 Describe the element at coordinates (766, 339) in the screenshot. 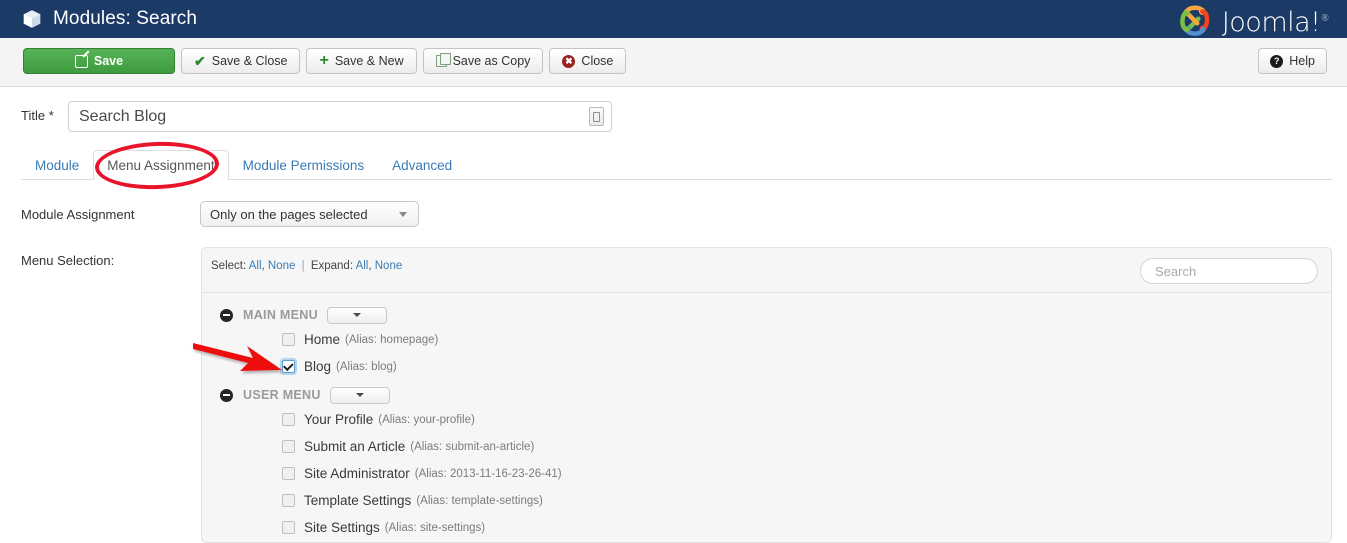

I see `list-item: Home (Alias: homepage)` at that location.